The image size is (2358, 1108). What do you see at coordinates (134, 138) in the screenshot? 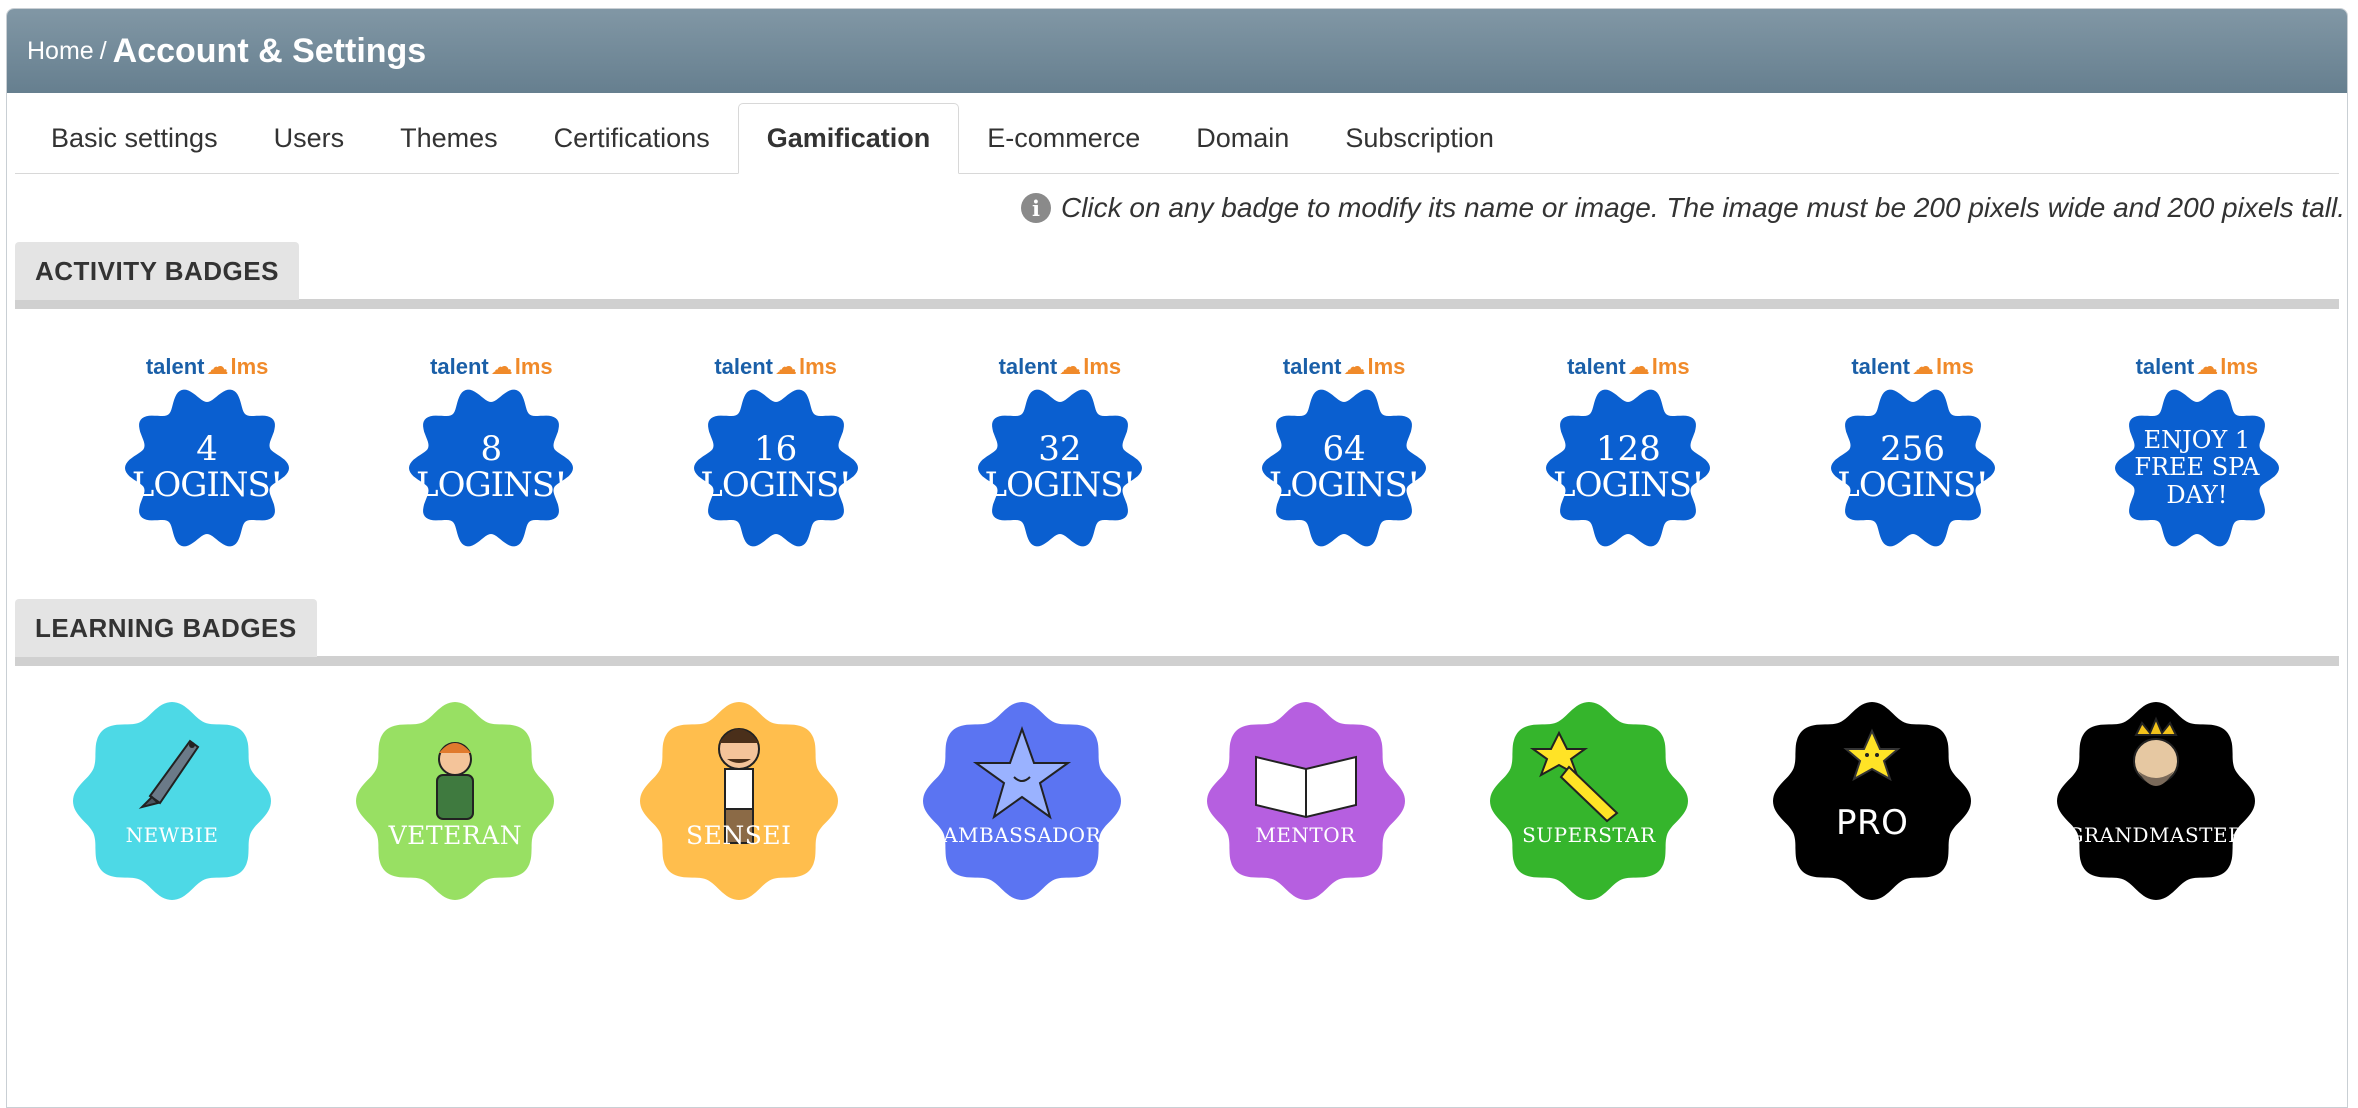
I see `tab-basic-settings: Basic settings` at bounding box center [134, 138].